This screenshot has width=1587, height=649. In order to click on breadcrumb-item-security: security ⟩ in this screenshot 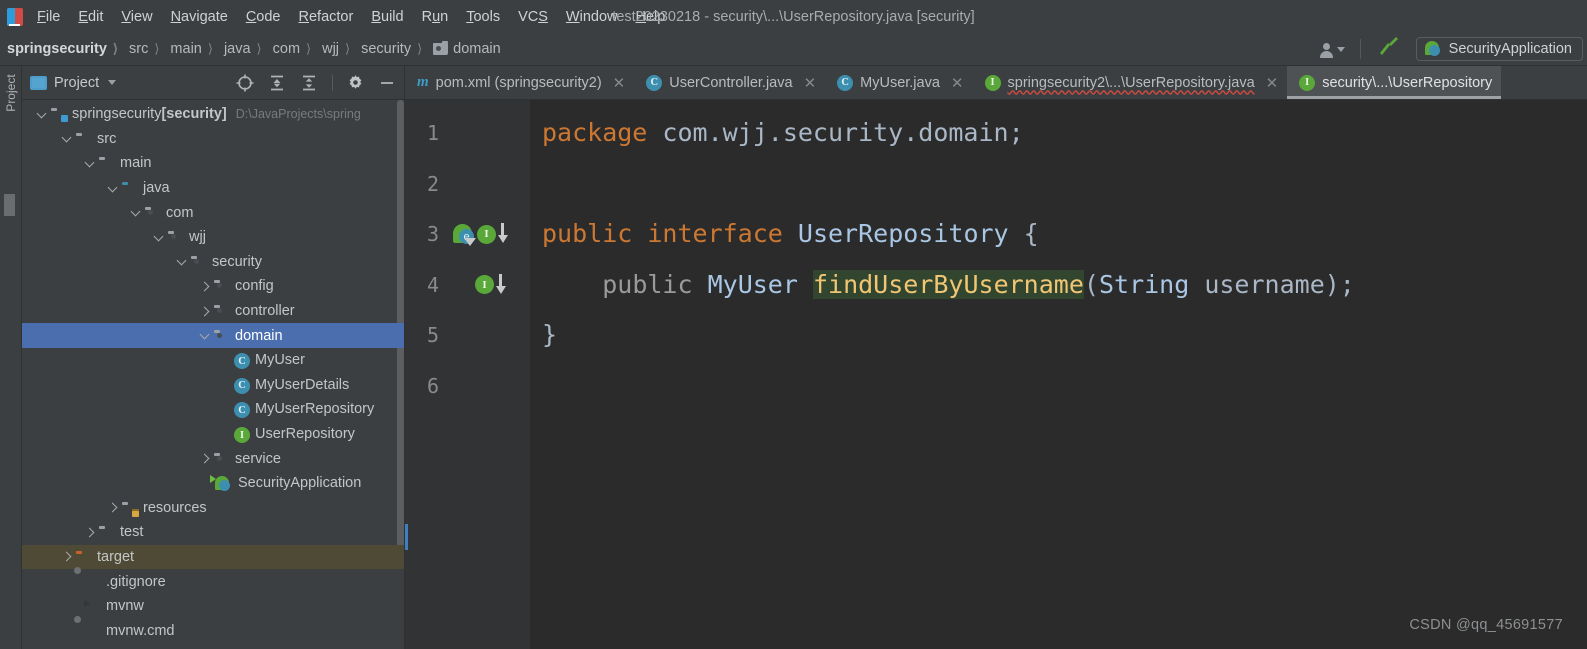, I will do `click(394, 49)`.